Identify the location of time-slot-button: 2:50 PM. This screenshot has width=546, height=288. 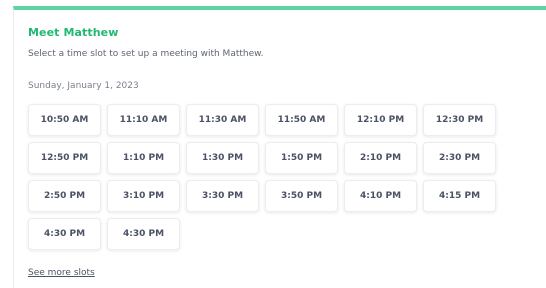
(64, 196).